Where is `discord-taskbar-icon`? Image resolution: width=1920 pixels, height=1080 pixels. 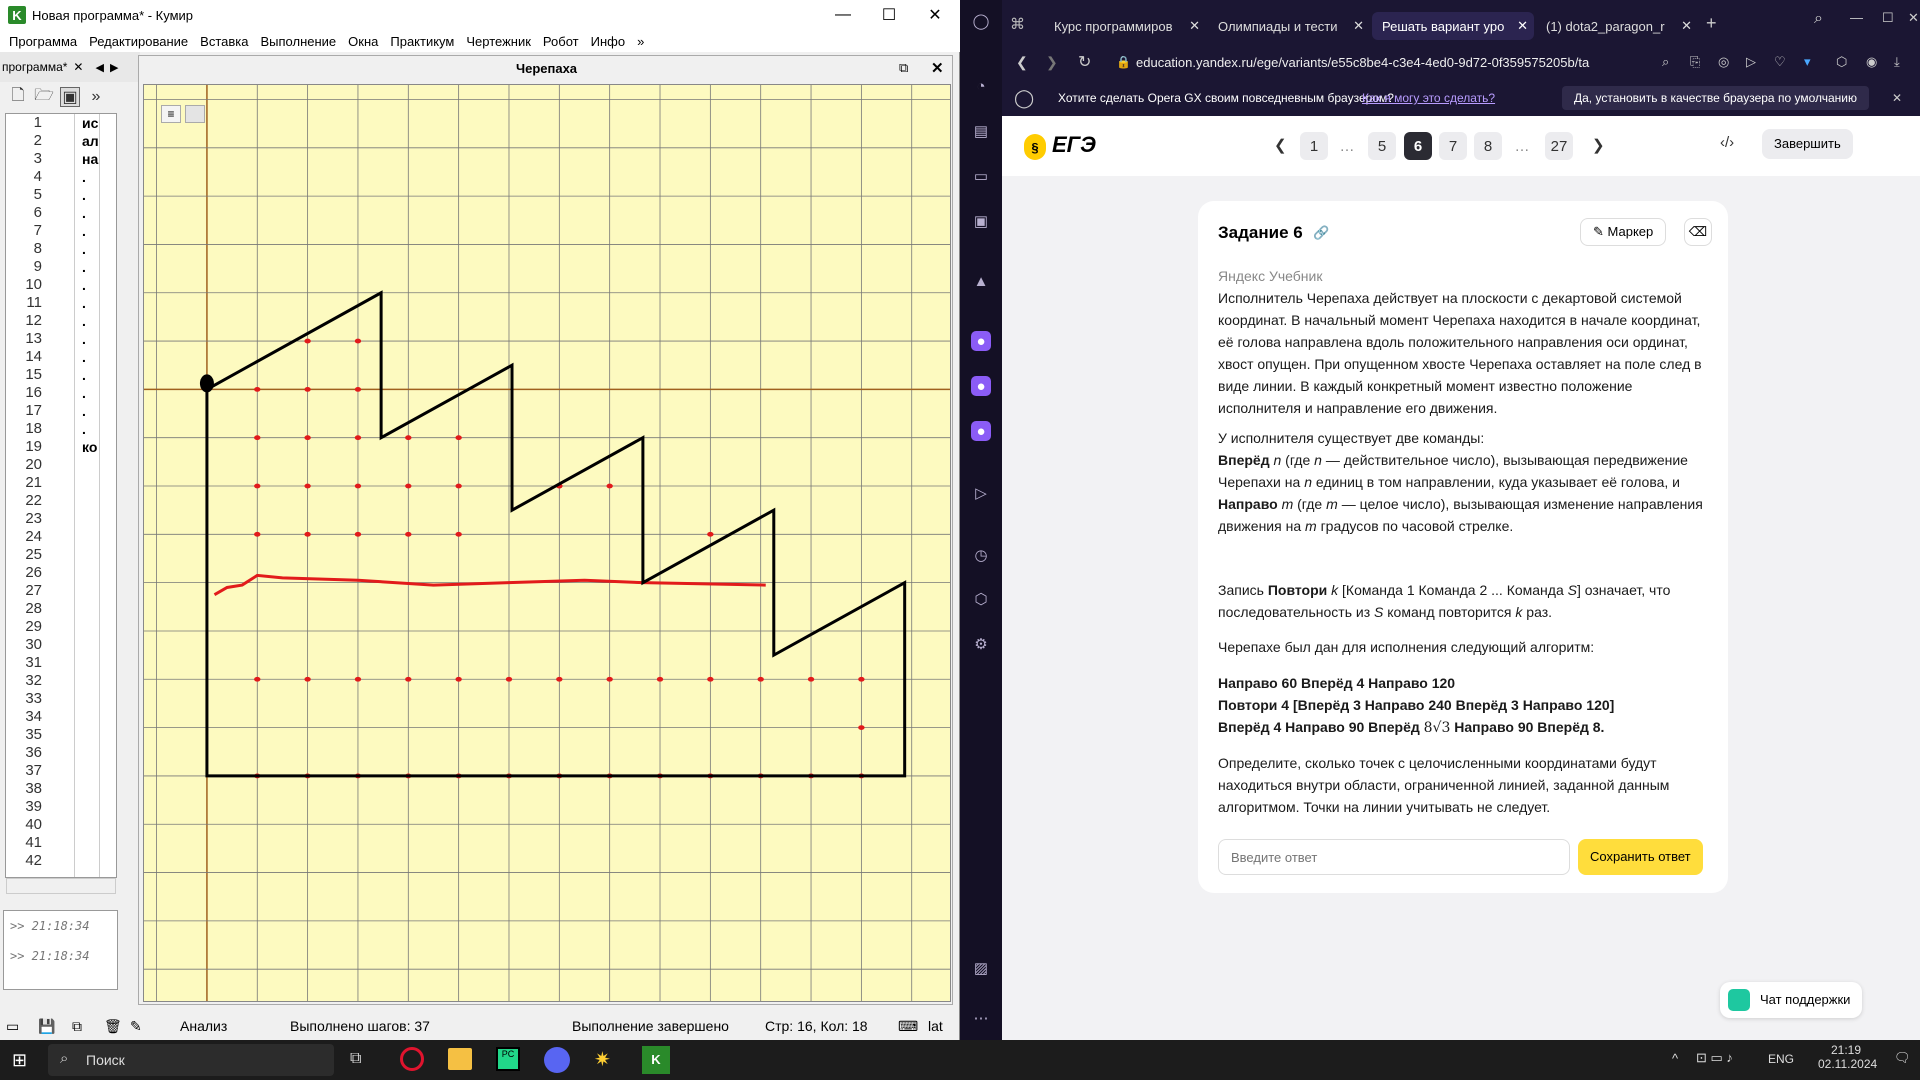 discord-taskbar-icon is located at coordinates (557, 1060).